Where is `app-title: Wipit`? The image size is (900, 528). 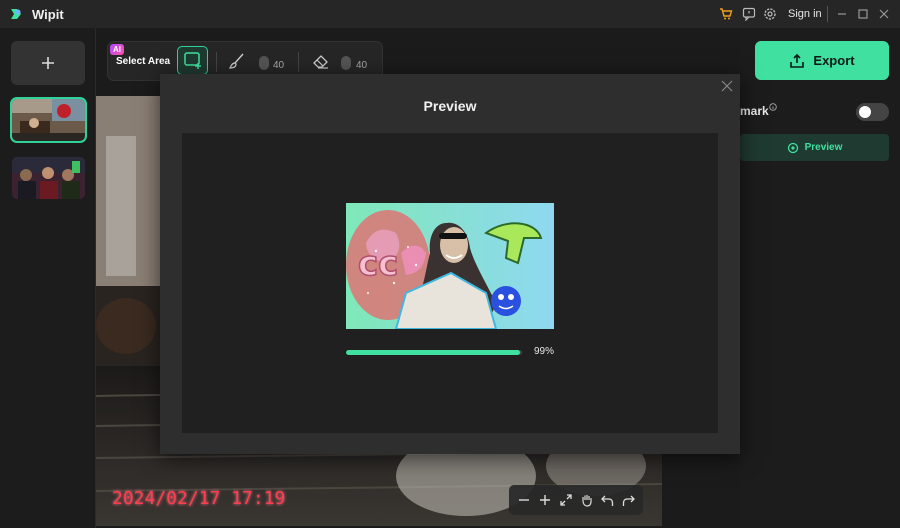 app-title: Wipit is located at coordinates (48, 14).